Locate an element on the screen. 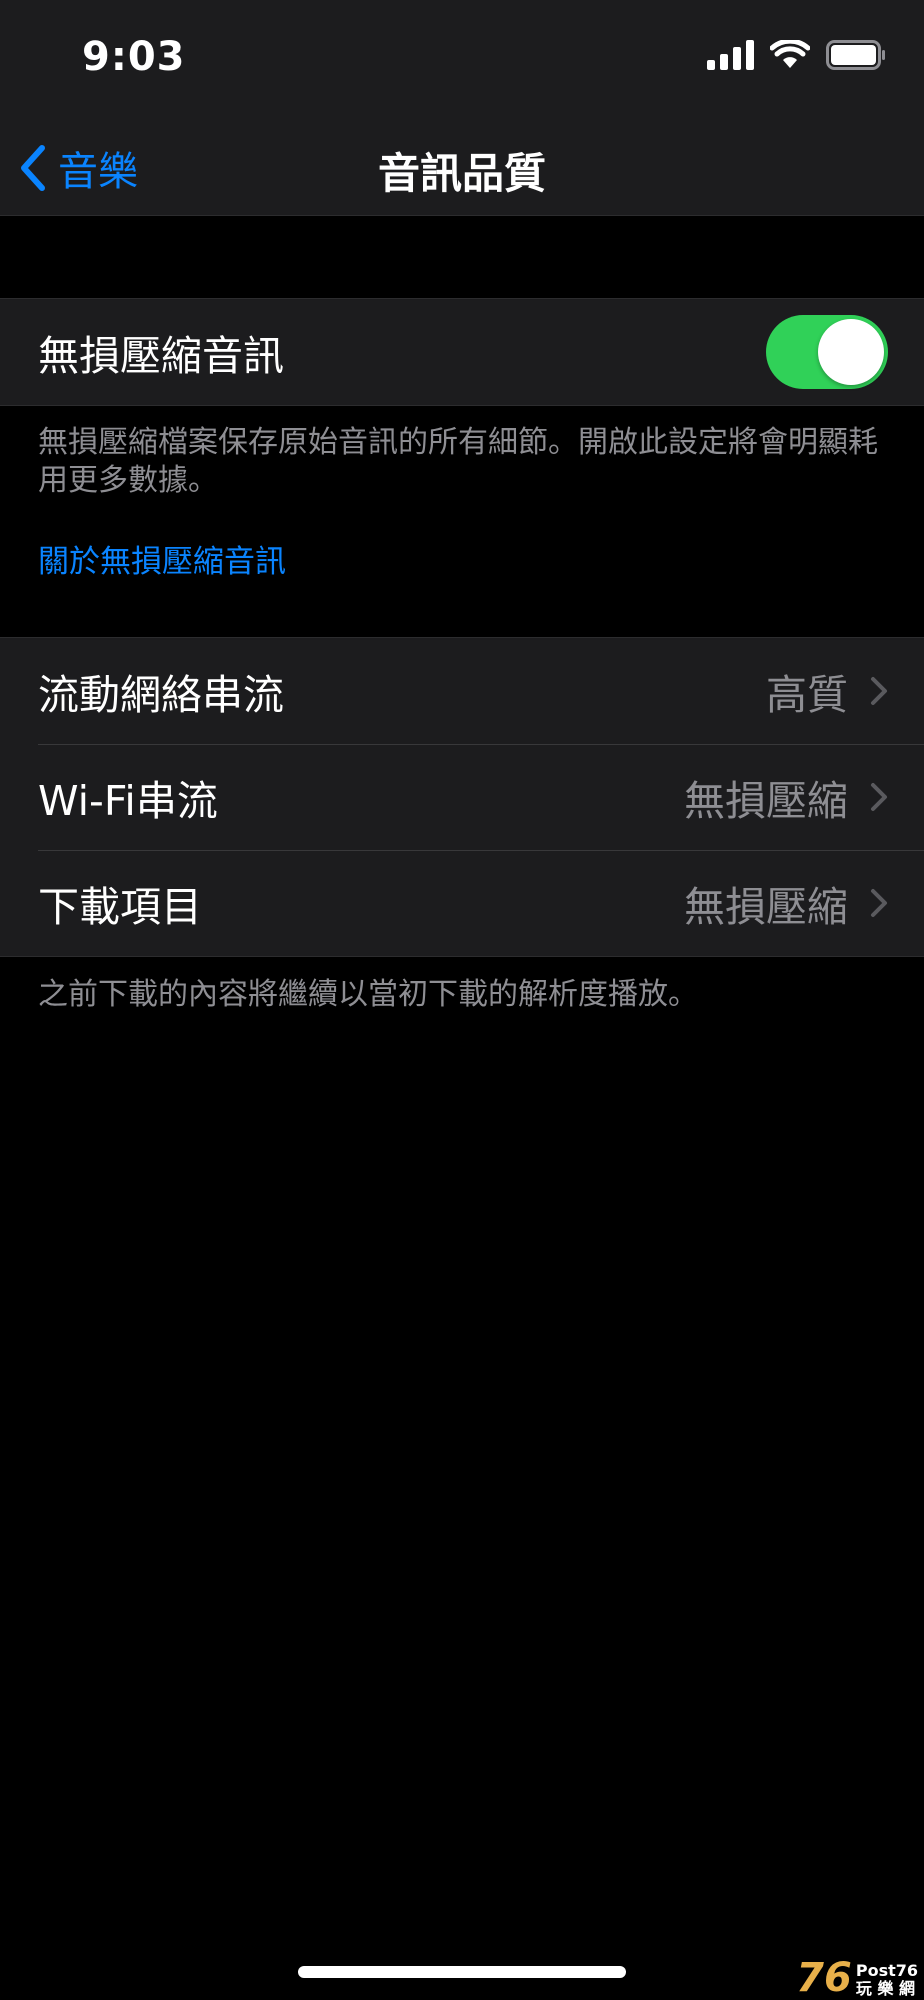 The width and height of the screenshot is (924, 2000). lossless-audio-row: 無損壓縮音訊 is located at coordinates (462, 352).